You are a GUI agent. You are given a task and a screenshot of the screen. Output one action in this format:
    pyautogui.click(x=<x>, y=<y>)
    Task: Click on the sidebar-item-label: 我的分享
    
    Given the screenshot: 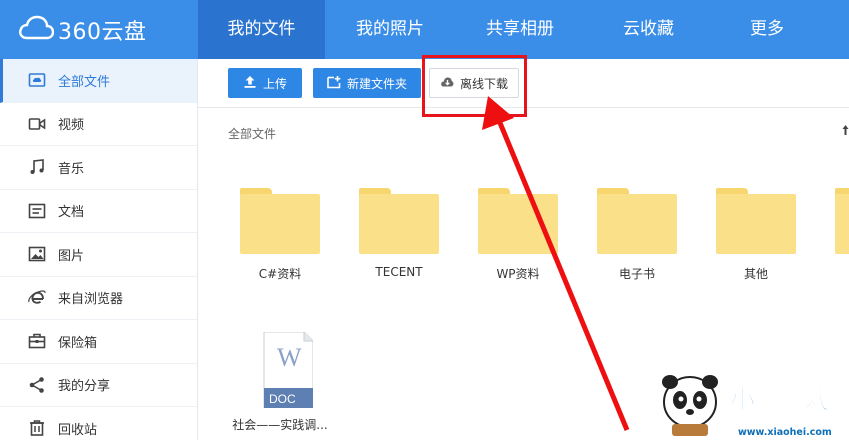 What is the action you would take?
    pyautogui.click(x=84, y=387)
    